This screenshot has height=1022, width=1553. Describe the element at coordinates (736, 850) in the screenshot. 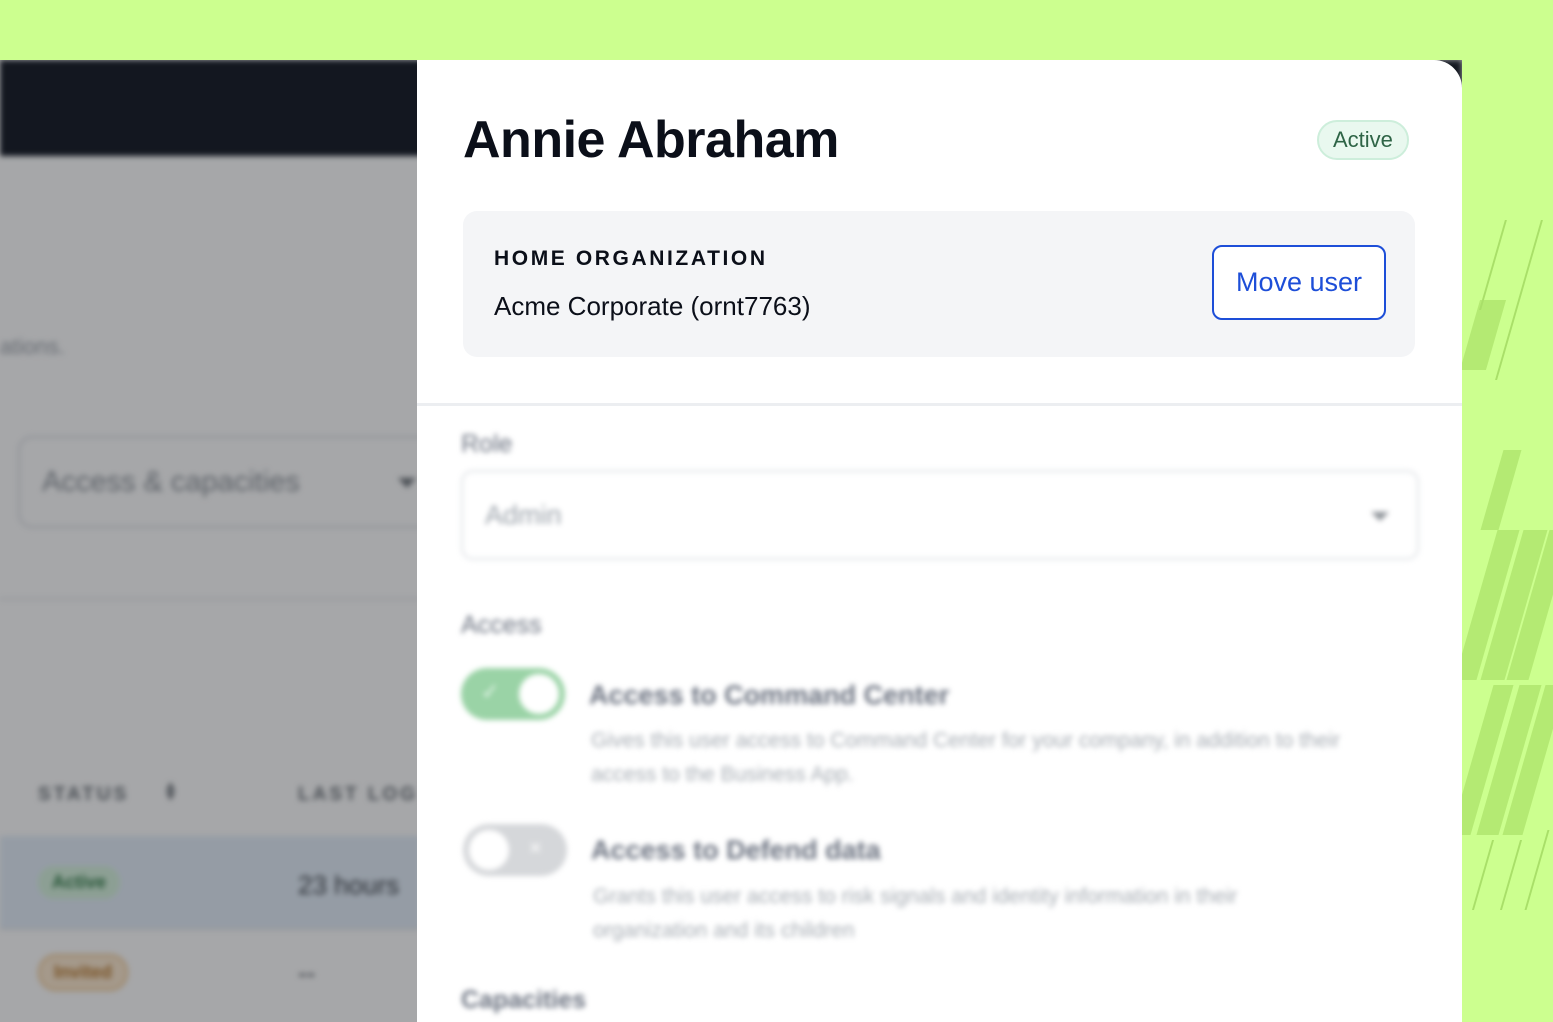

I see `defend-data-title: Access to Defend data` at that location.